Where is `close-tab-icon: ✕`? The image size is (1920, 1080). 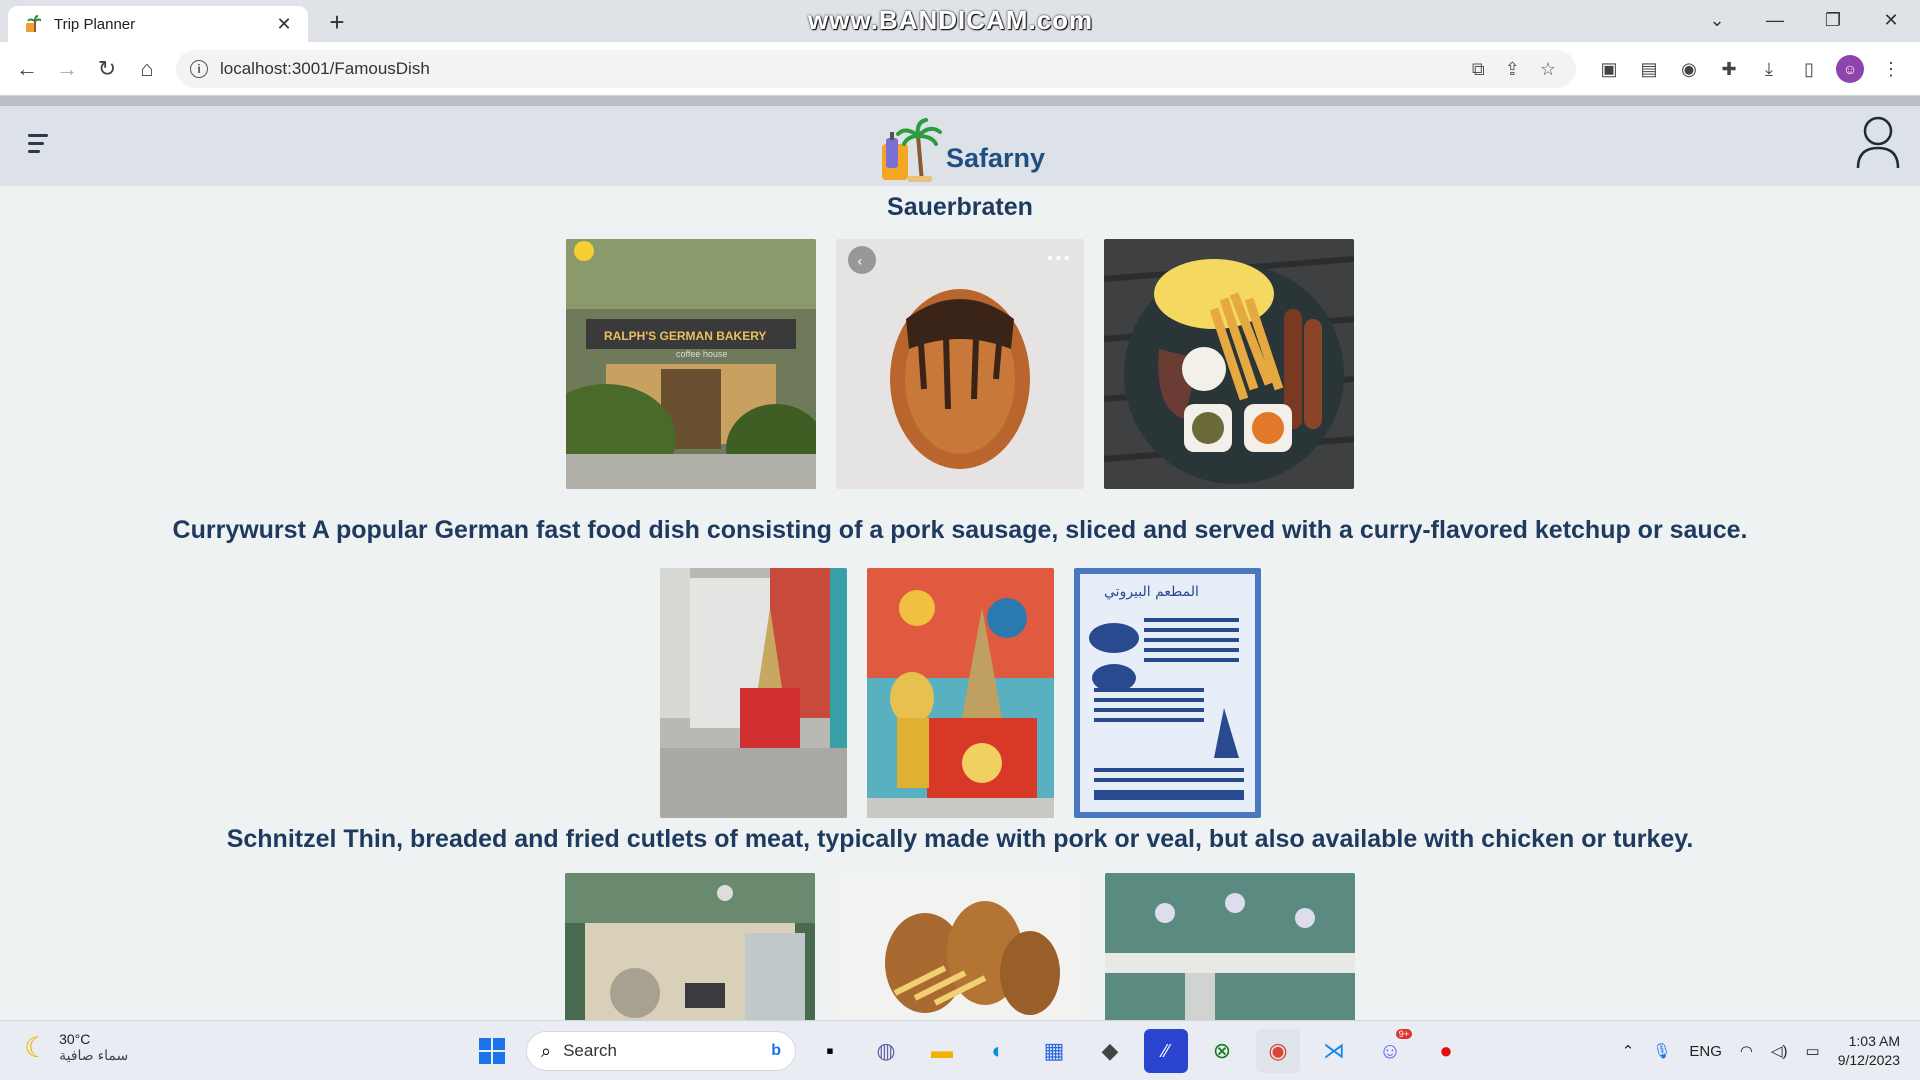 close-tab-icon: ✕ is located at coordinates (284, 24).